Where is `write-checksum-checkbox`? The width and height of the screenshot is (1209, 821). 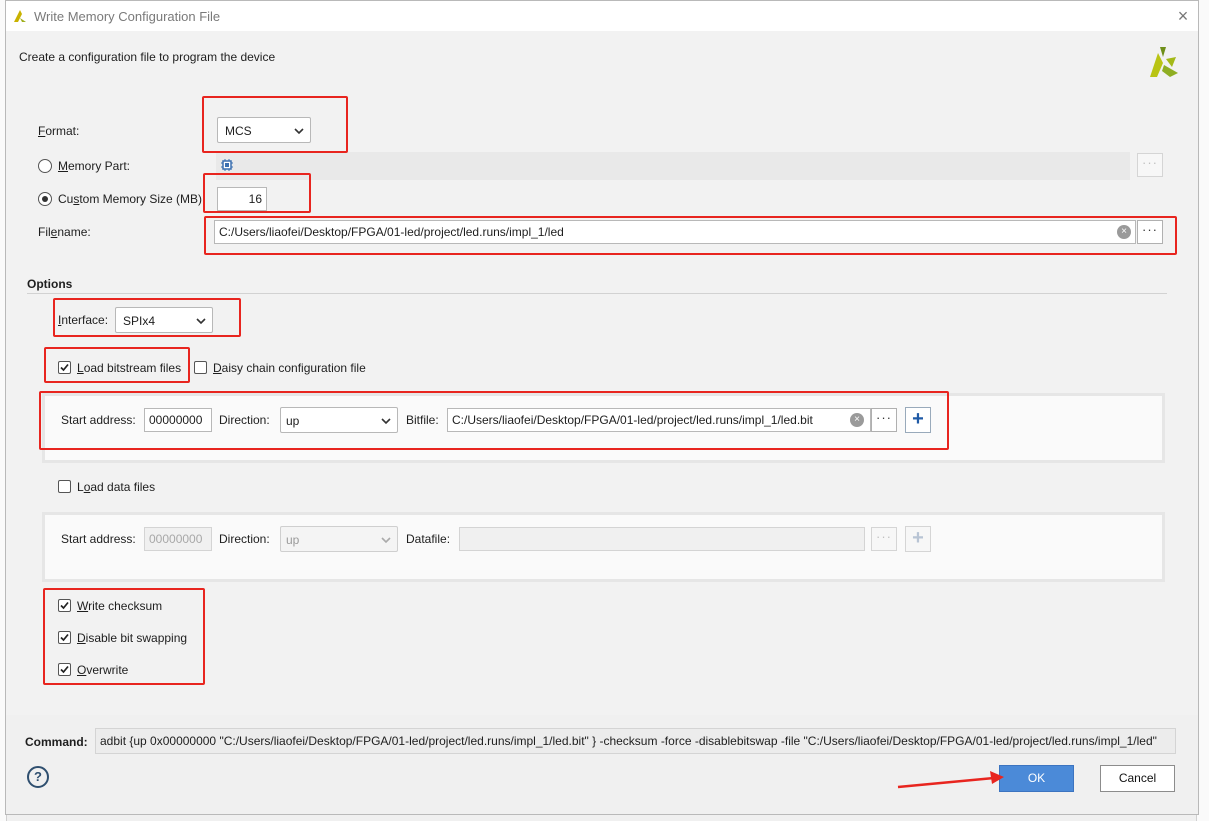
write-checksum-checkbox is located at coordinates (64, 605).